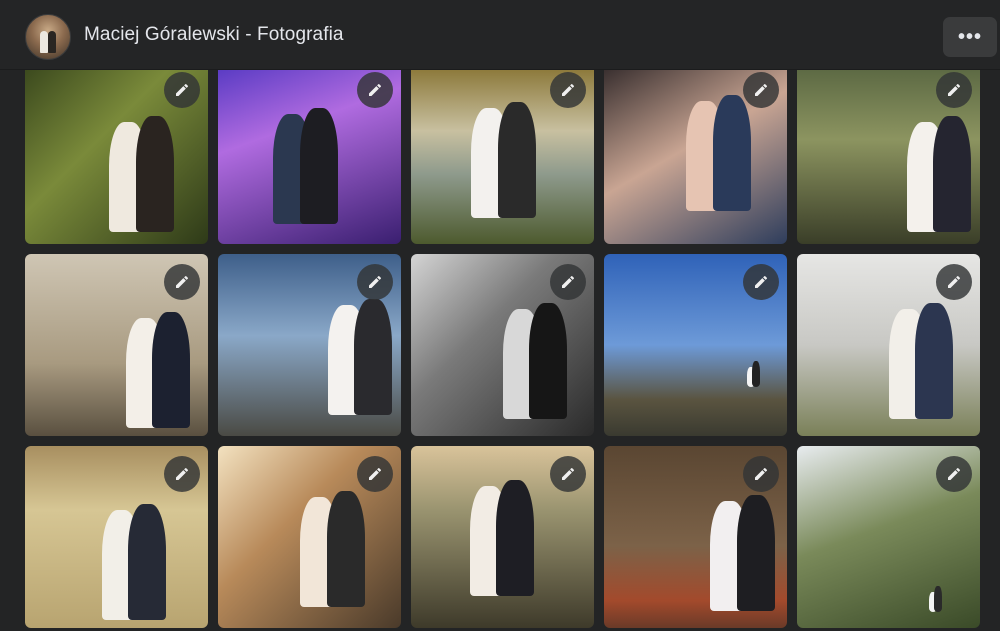  I want to click on page-header: Maciej Góralewski - Fotografia •••, so click(500, 35).